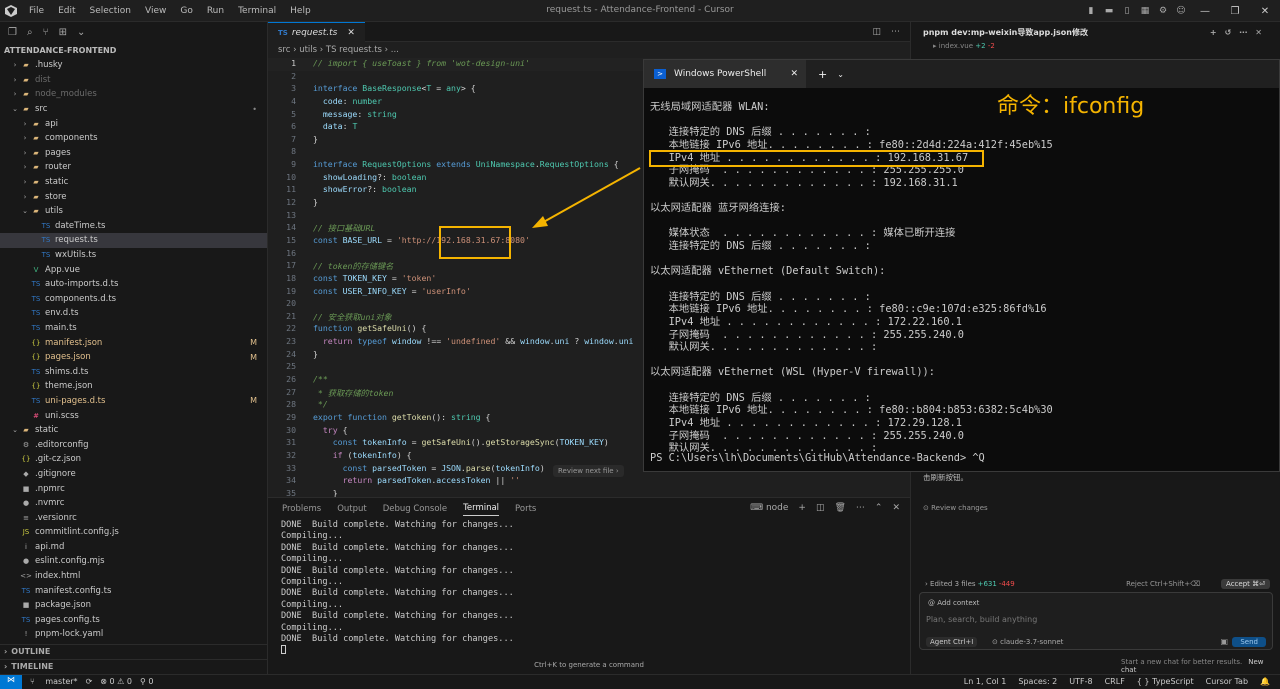 Image resolution: width=1280 pixels, height=689 pixels. I want to click on tree-folder: › ▰ api, so click(133, 123).